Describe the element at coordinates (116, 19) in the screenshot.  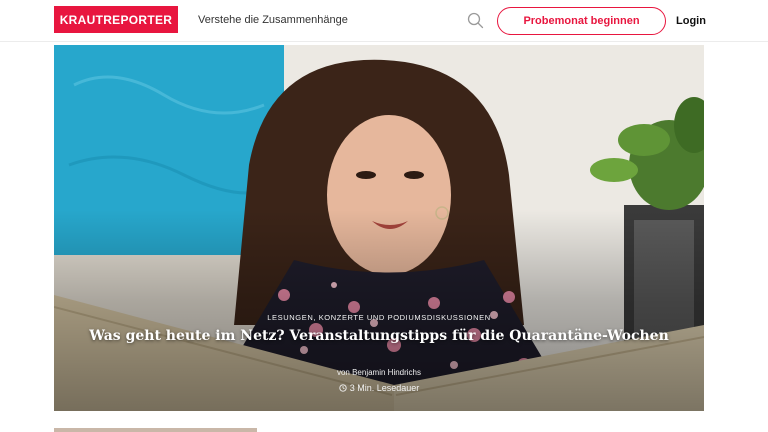
I see `krautreporter-logo: KRAUTREPORTER` at that location.